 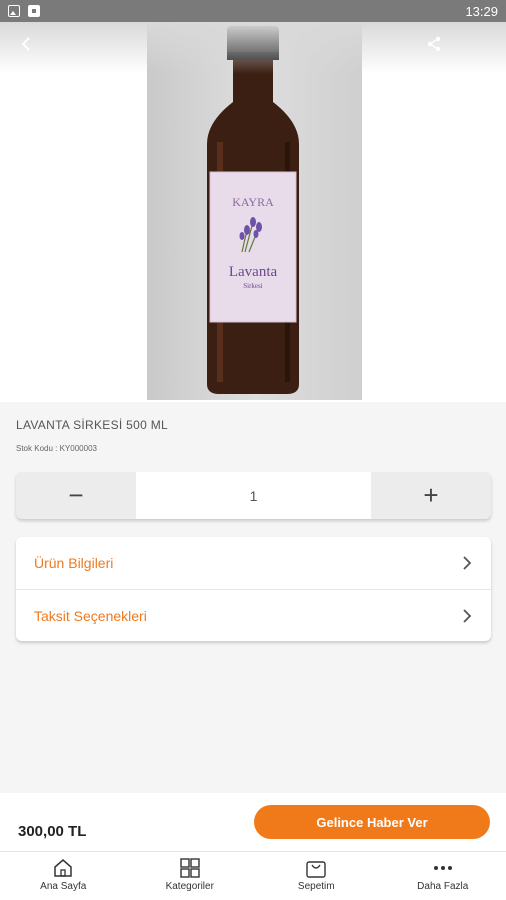 I want to click on tab-more: Daha Fazla, so click(x=443, y=876).